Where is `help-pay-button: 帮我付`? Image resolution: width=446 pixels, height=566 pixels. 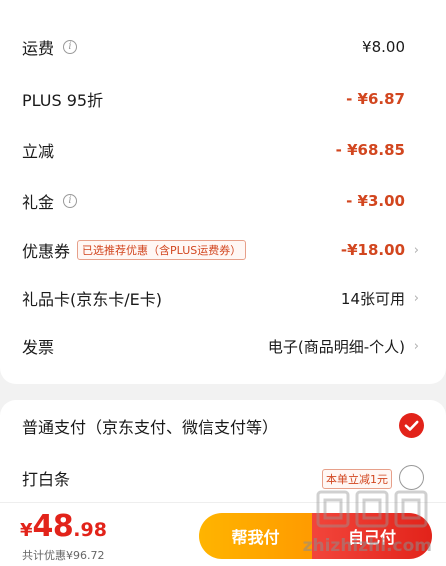 help-pay-button: 帮我付 is located at coordinates (255, 536).